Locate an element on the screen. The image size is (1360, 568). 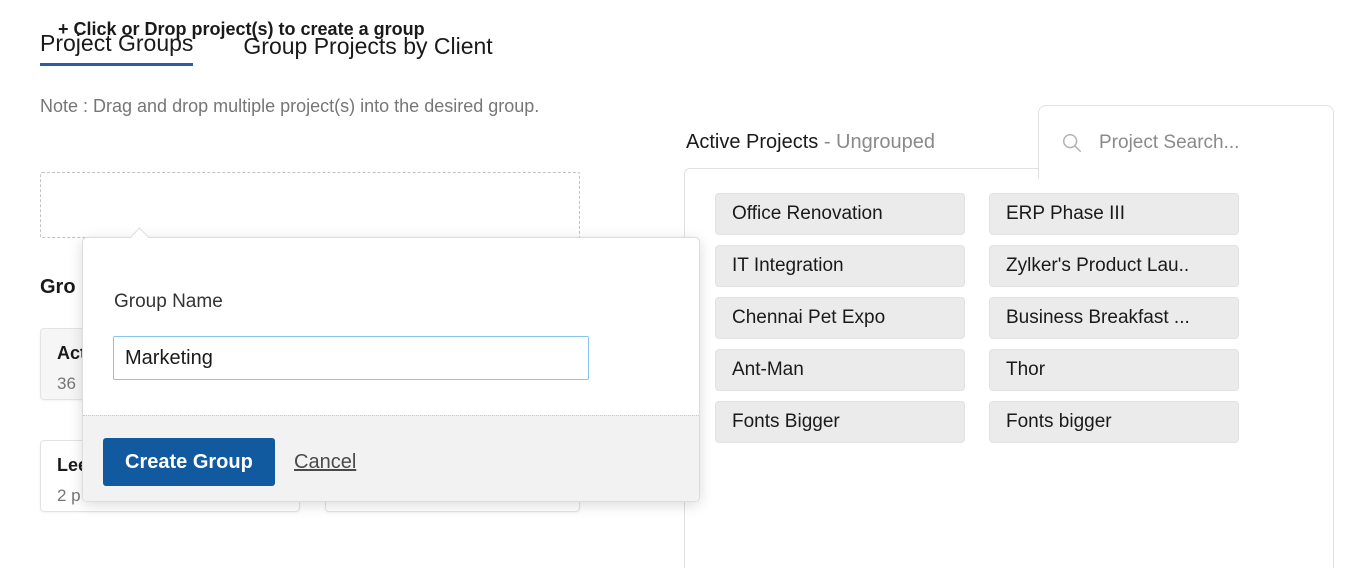
group-name-label: Group Name is located at coordinates (168, 301).